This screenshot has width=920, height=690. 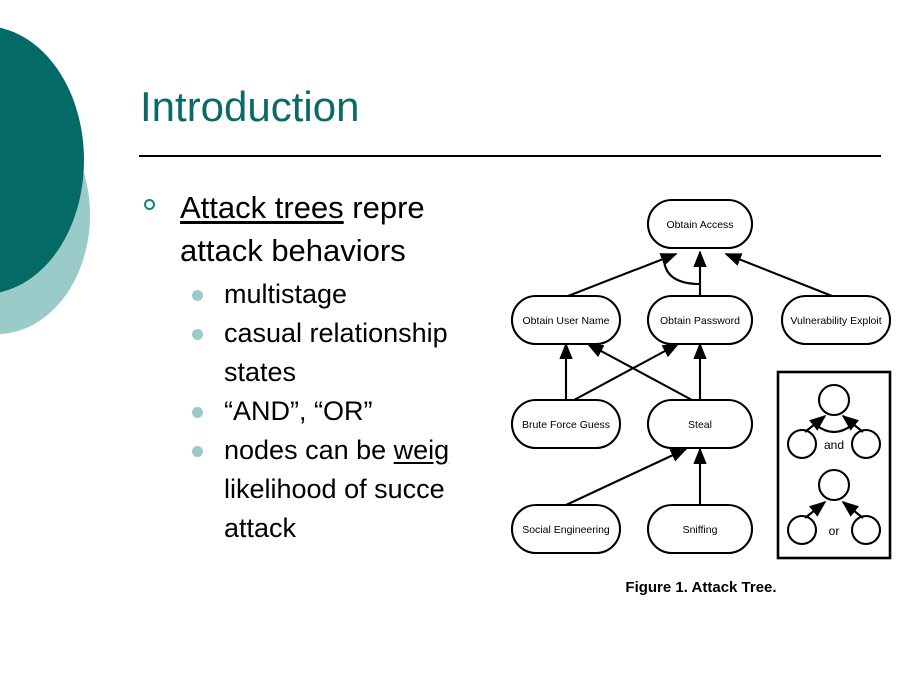 What do you see at coordinates (260, 528) in the screenshot?
I see `list-item-label-line3: attack` at bounding box center [260, 528].